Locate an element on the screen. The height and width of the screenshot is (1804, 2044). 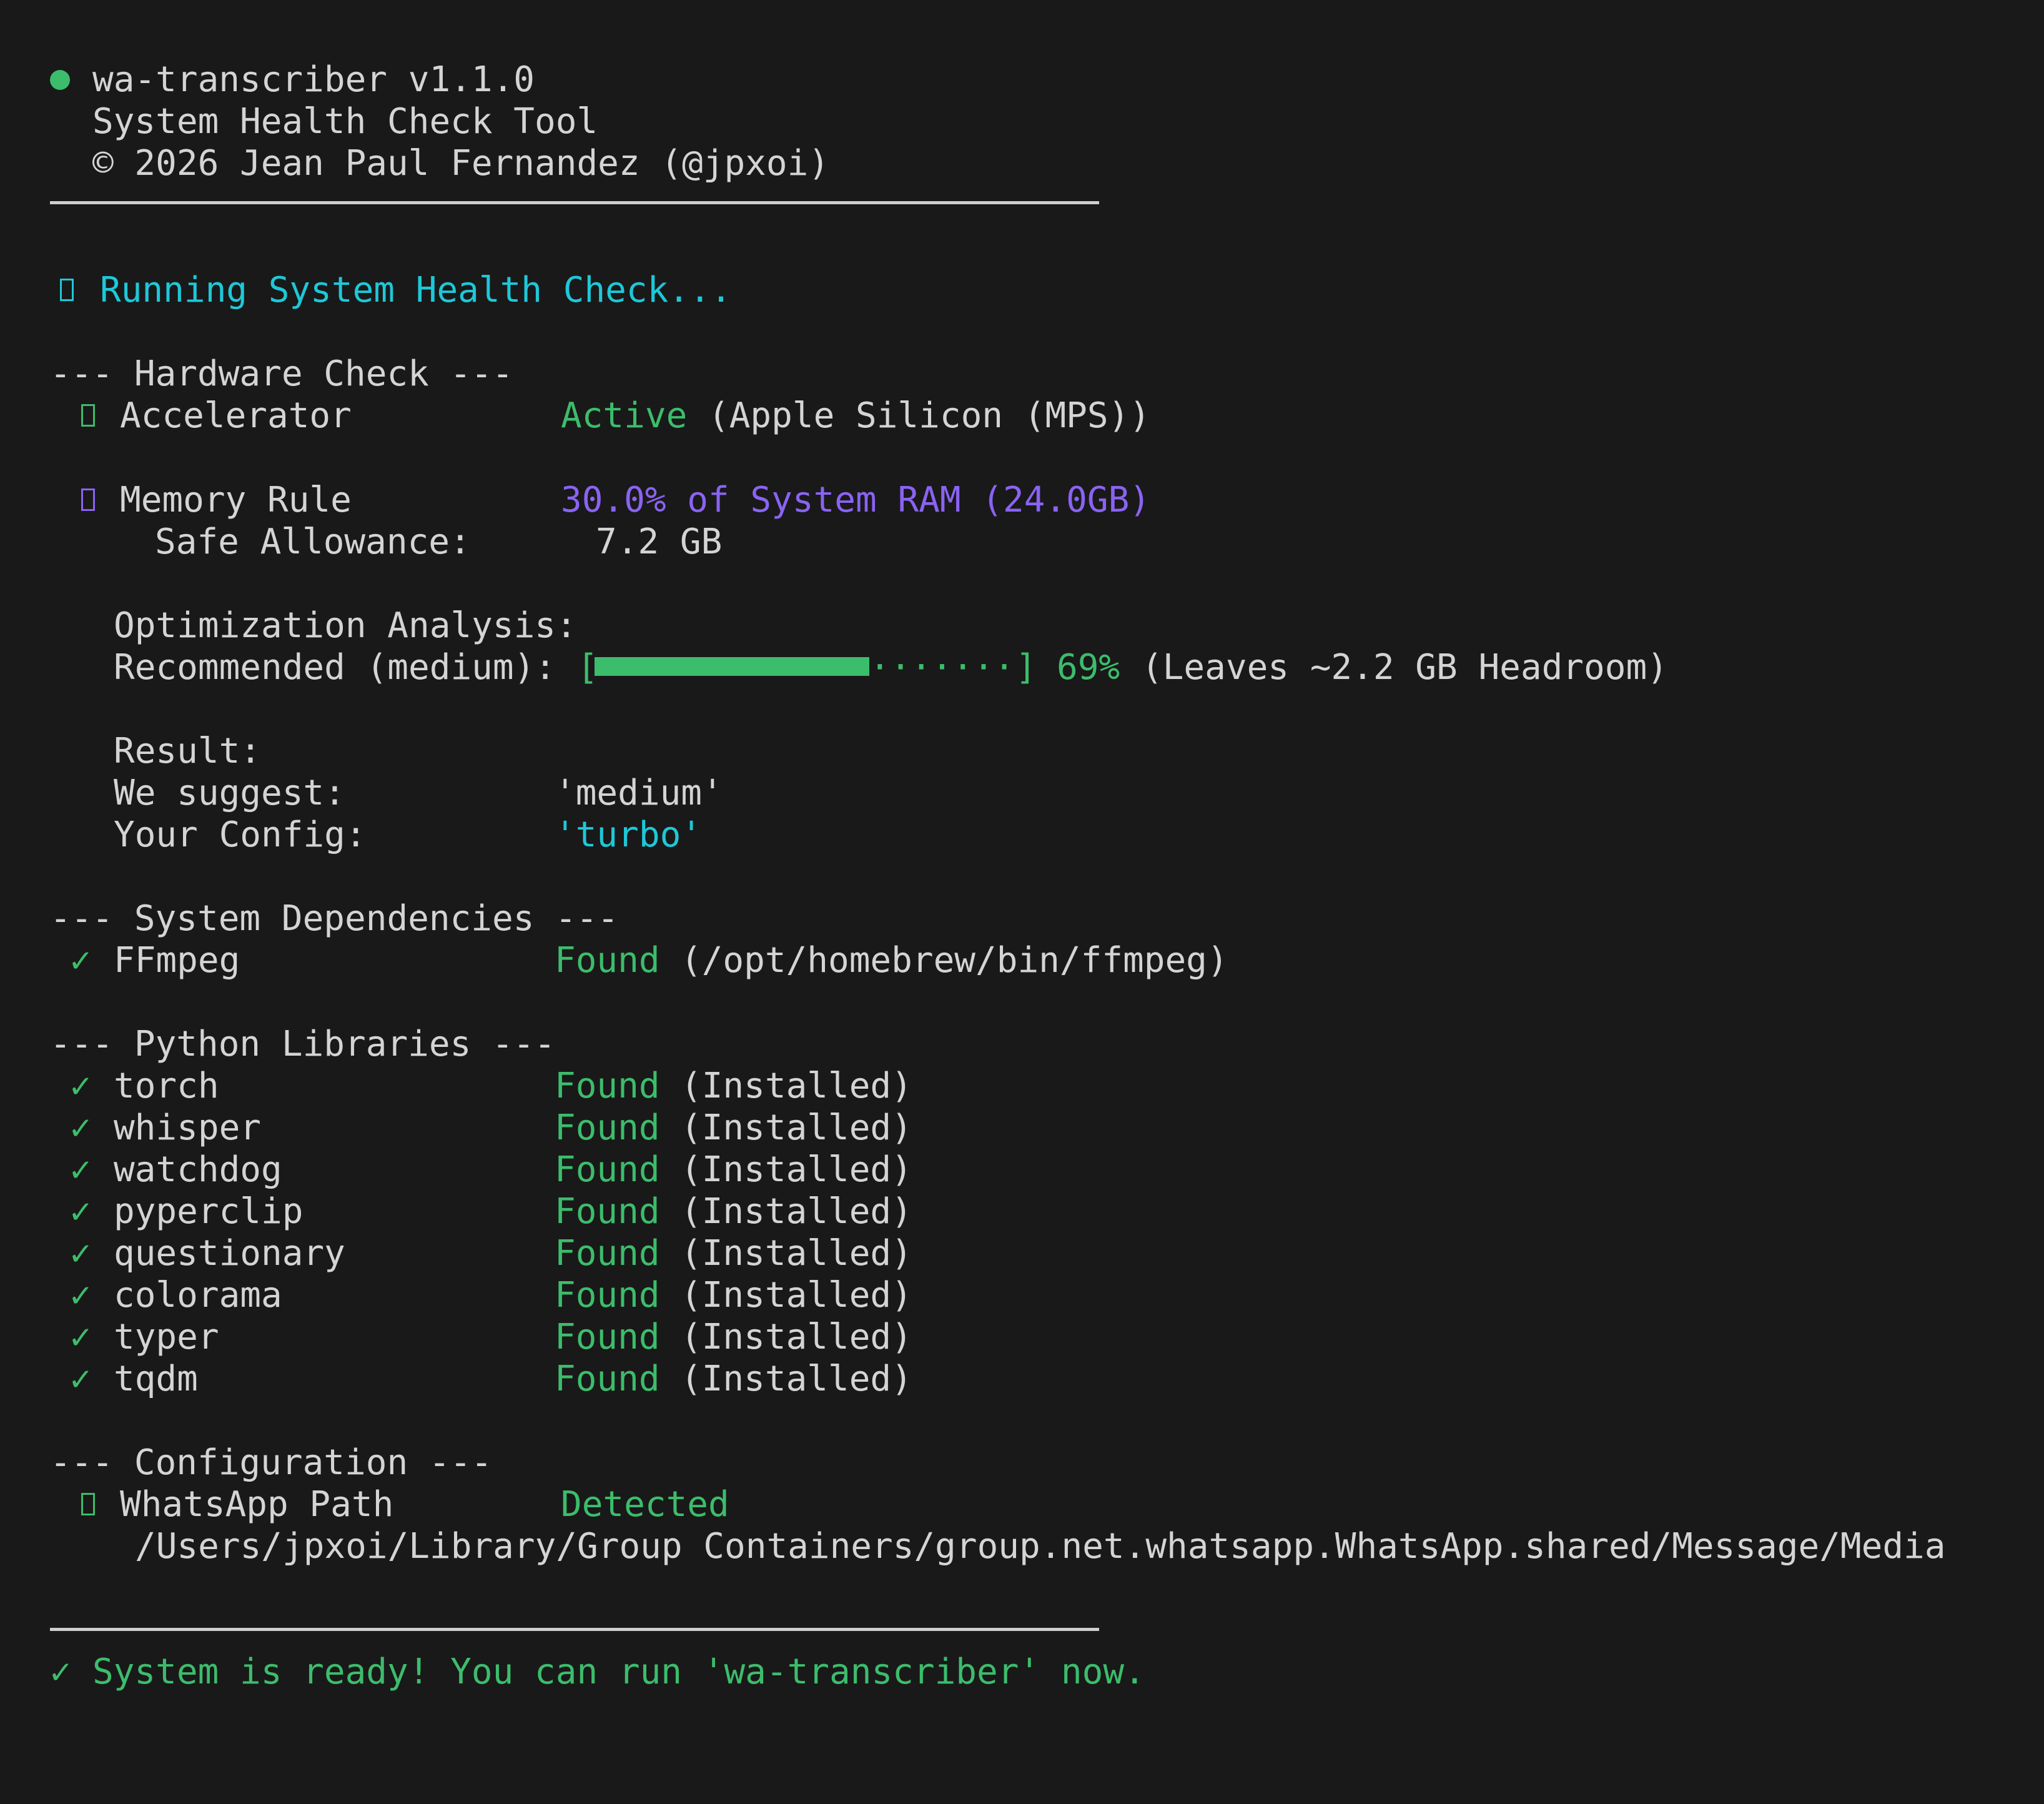
allowance-label: Safe Allowance: is located at coordinates (313, 542).